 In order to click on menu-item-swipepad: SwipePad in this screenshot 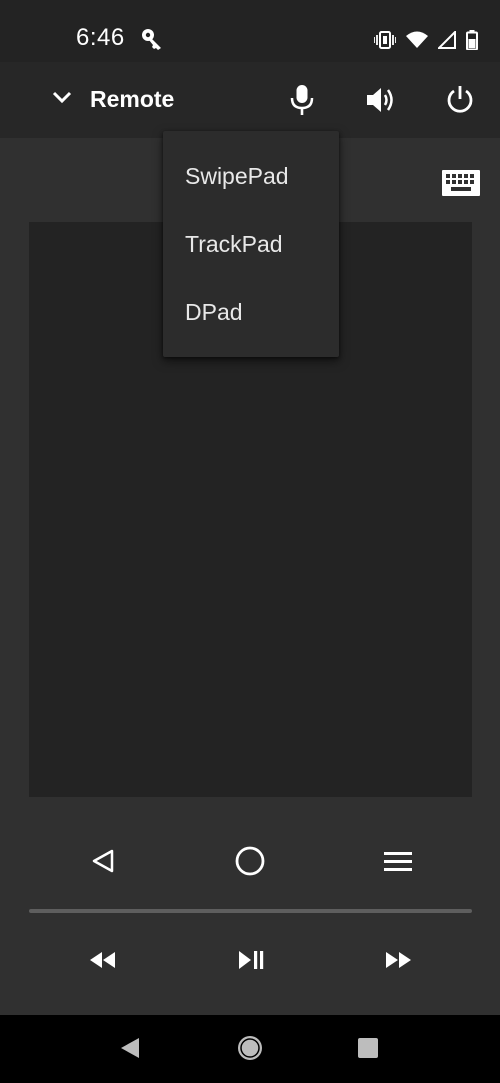, I will do `click(251, 176)`.